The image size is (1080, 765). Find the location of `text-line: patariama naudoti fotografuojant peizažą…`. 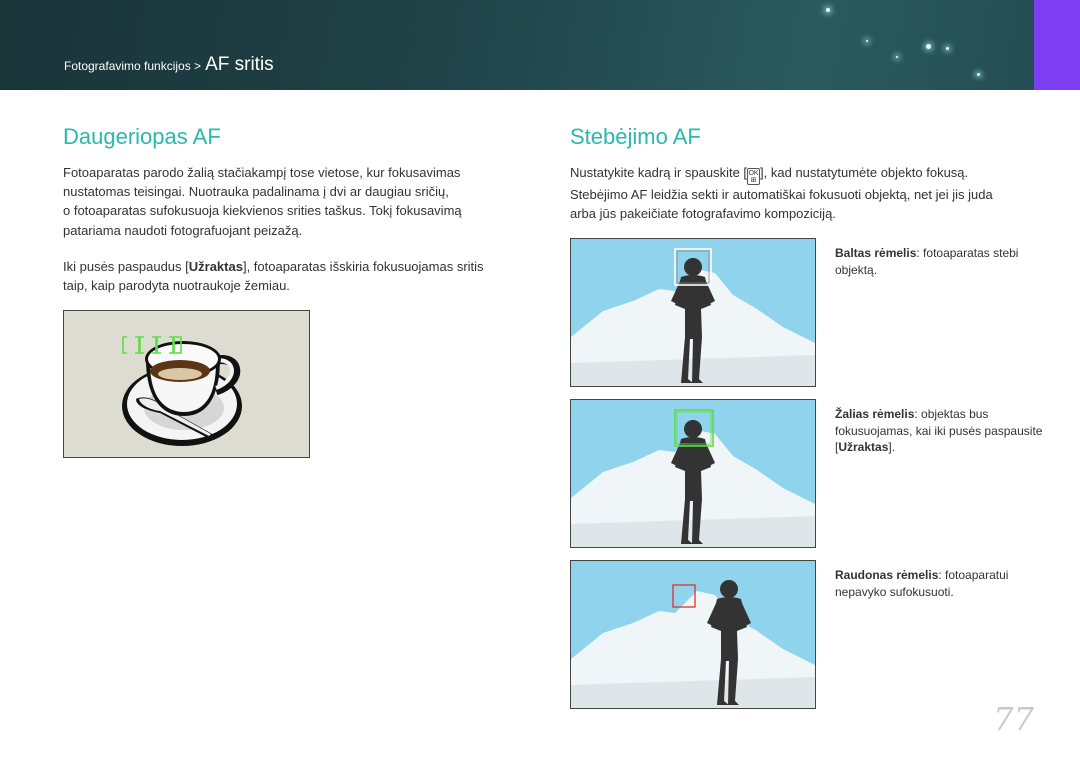

text-line: patariama naudoti fotografuojant peizažą… is located at coordinates (183, 230).